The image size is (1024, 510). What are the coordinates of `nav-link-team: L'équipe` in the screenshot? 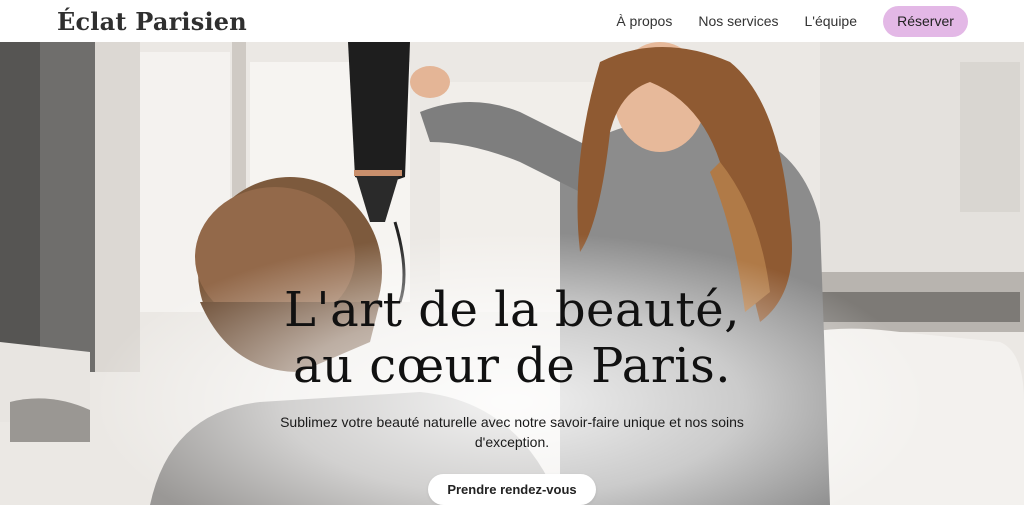 It's located at (831, 21).